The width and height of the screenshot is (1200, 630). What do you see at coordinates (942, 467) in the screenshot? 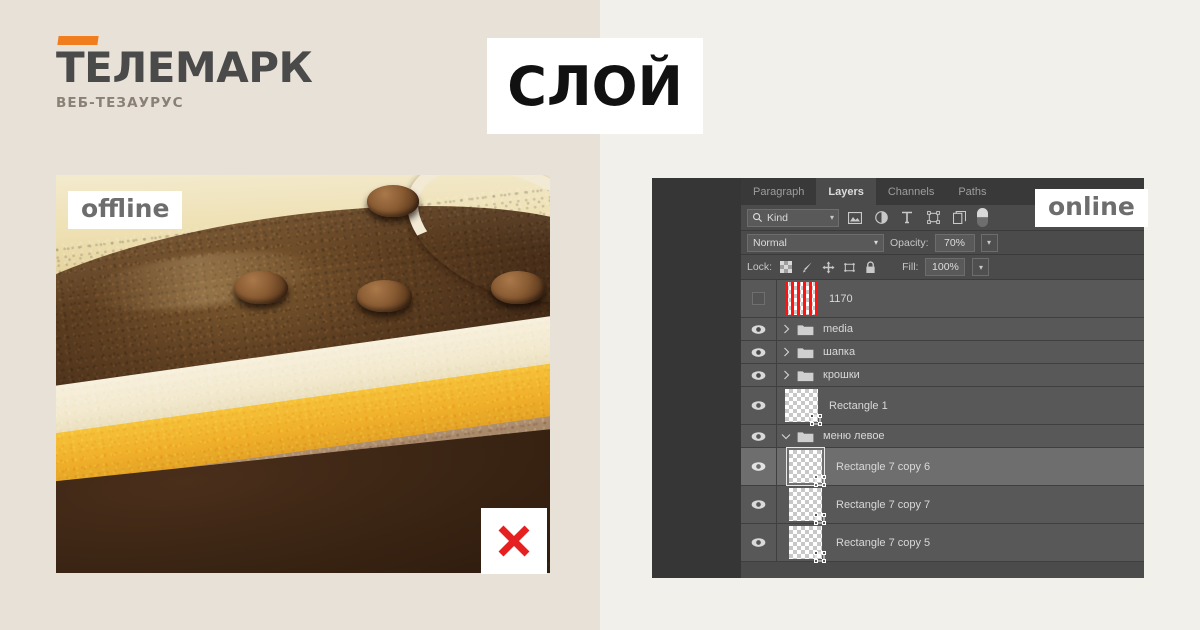
I see `table-row: Rectangle 7 copy 6` at bounding box center [942, 467].